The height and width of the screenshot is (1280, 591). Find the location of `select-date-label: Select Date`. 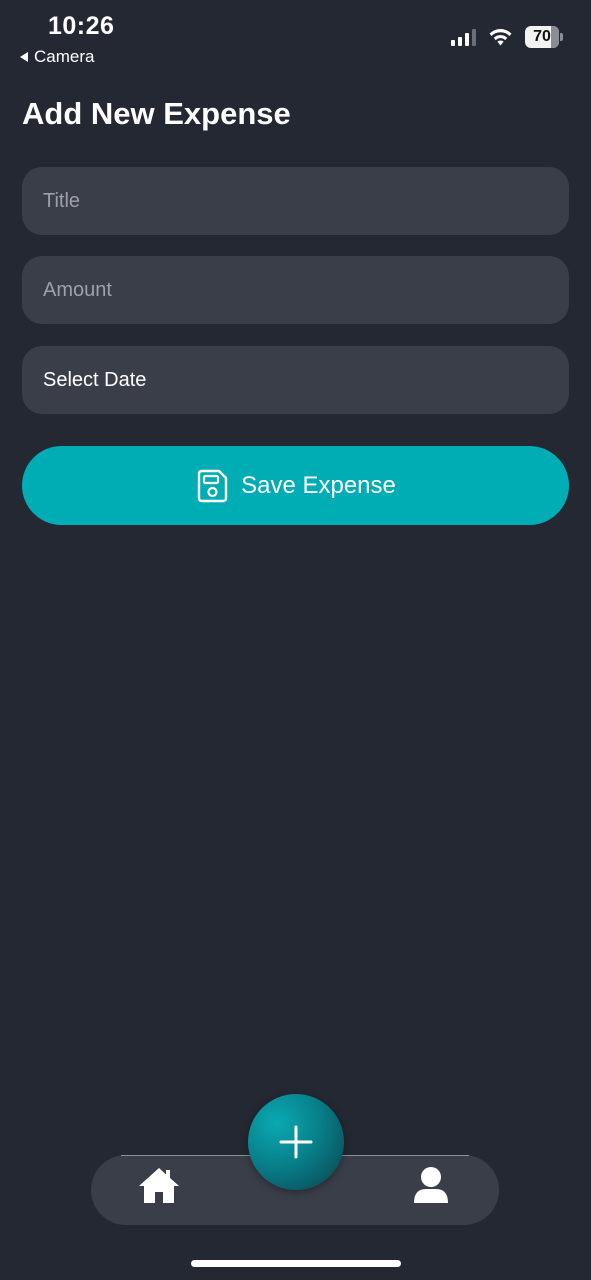

select-date-label: Select Date is located at coordinates (95, 379).